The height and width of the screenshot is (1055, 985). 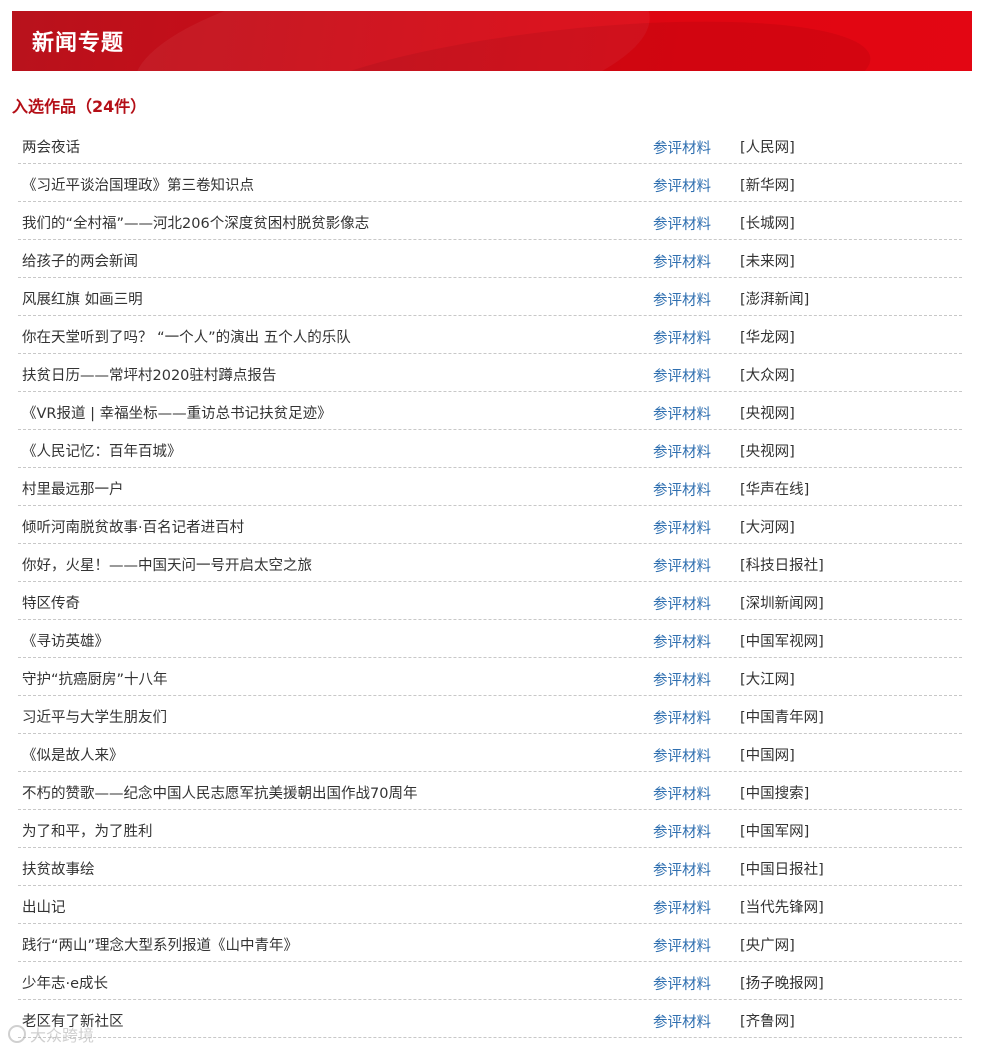 What do you see at coordinates (767, 946) in the screenshot?
I see `source-label: [央广网]` at bounding box center [767, 946].